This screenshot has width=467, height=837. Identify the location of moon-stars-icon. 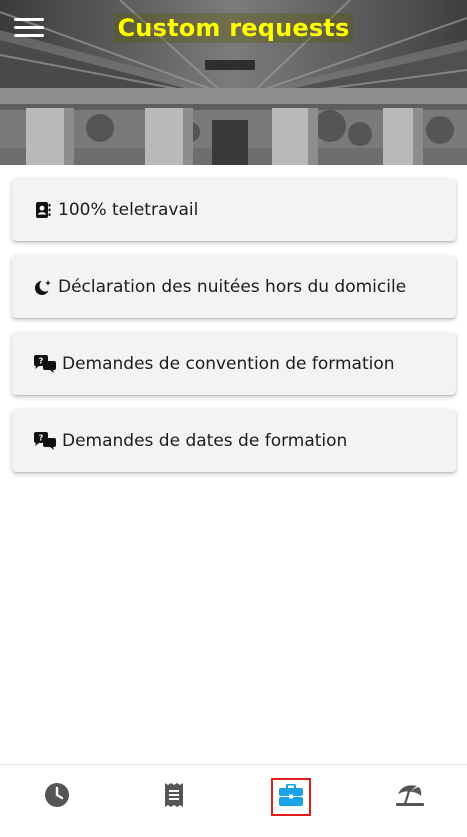
(43, 287).